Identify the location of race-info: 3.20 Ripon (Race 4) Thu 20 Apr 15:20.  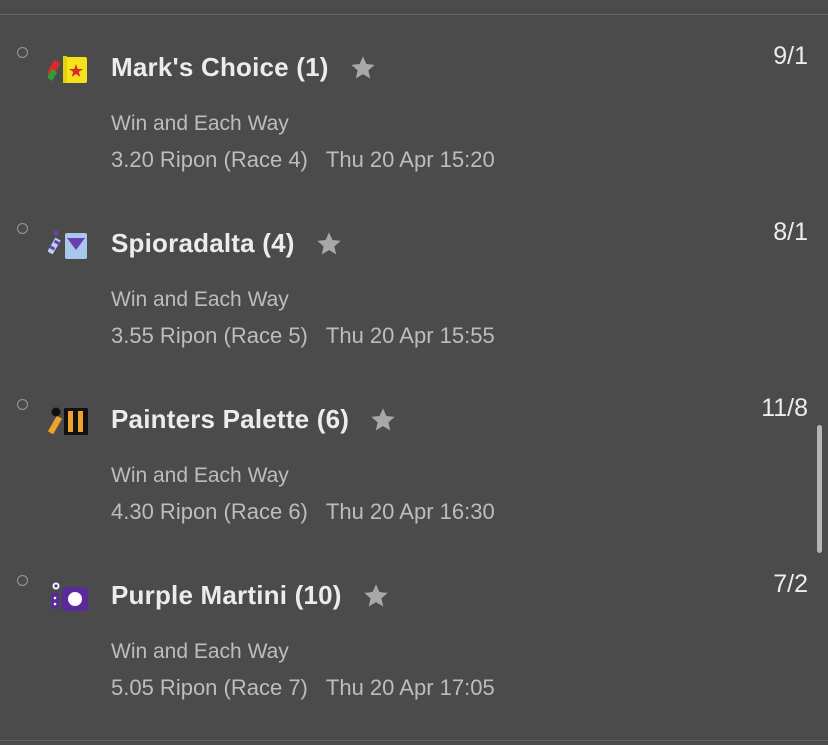
(303, 160).